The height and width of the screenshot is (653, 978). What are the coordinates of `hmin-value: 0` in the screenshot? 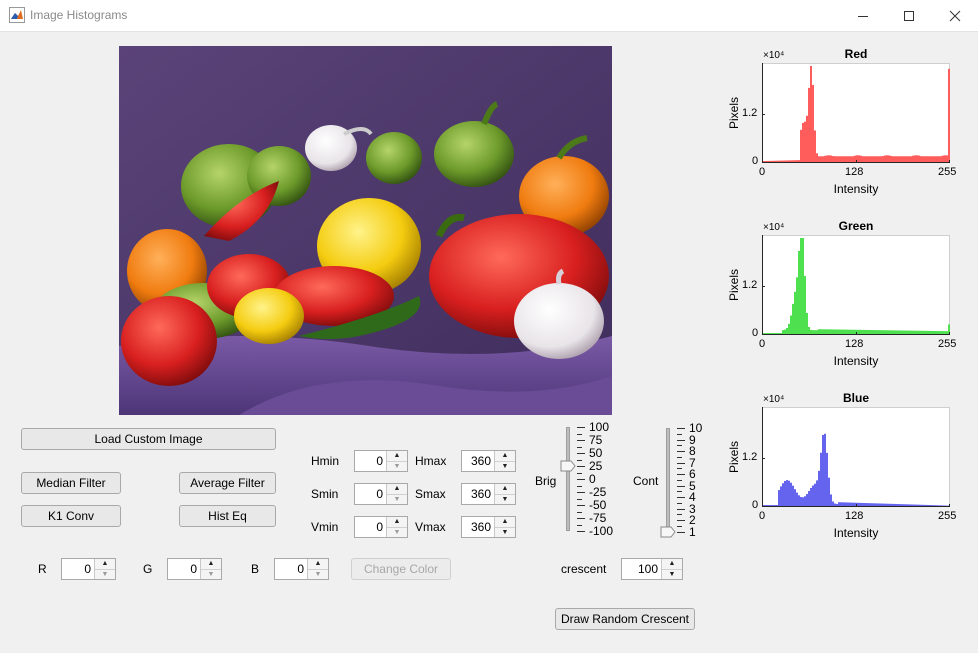 It's located at (370, 461).